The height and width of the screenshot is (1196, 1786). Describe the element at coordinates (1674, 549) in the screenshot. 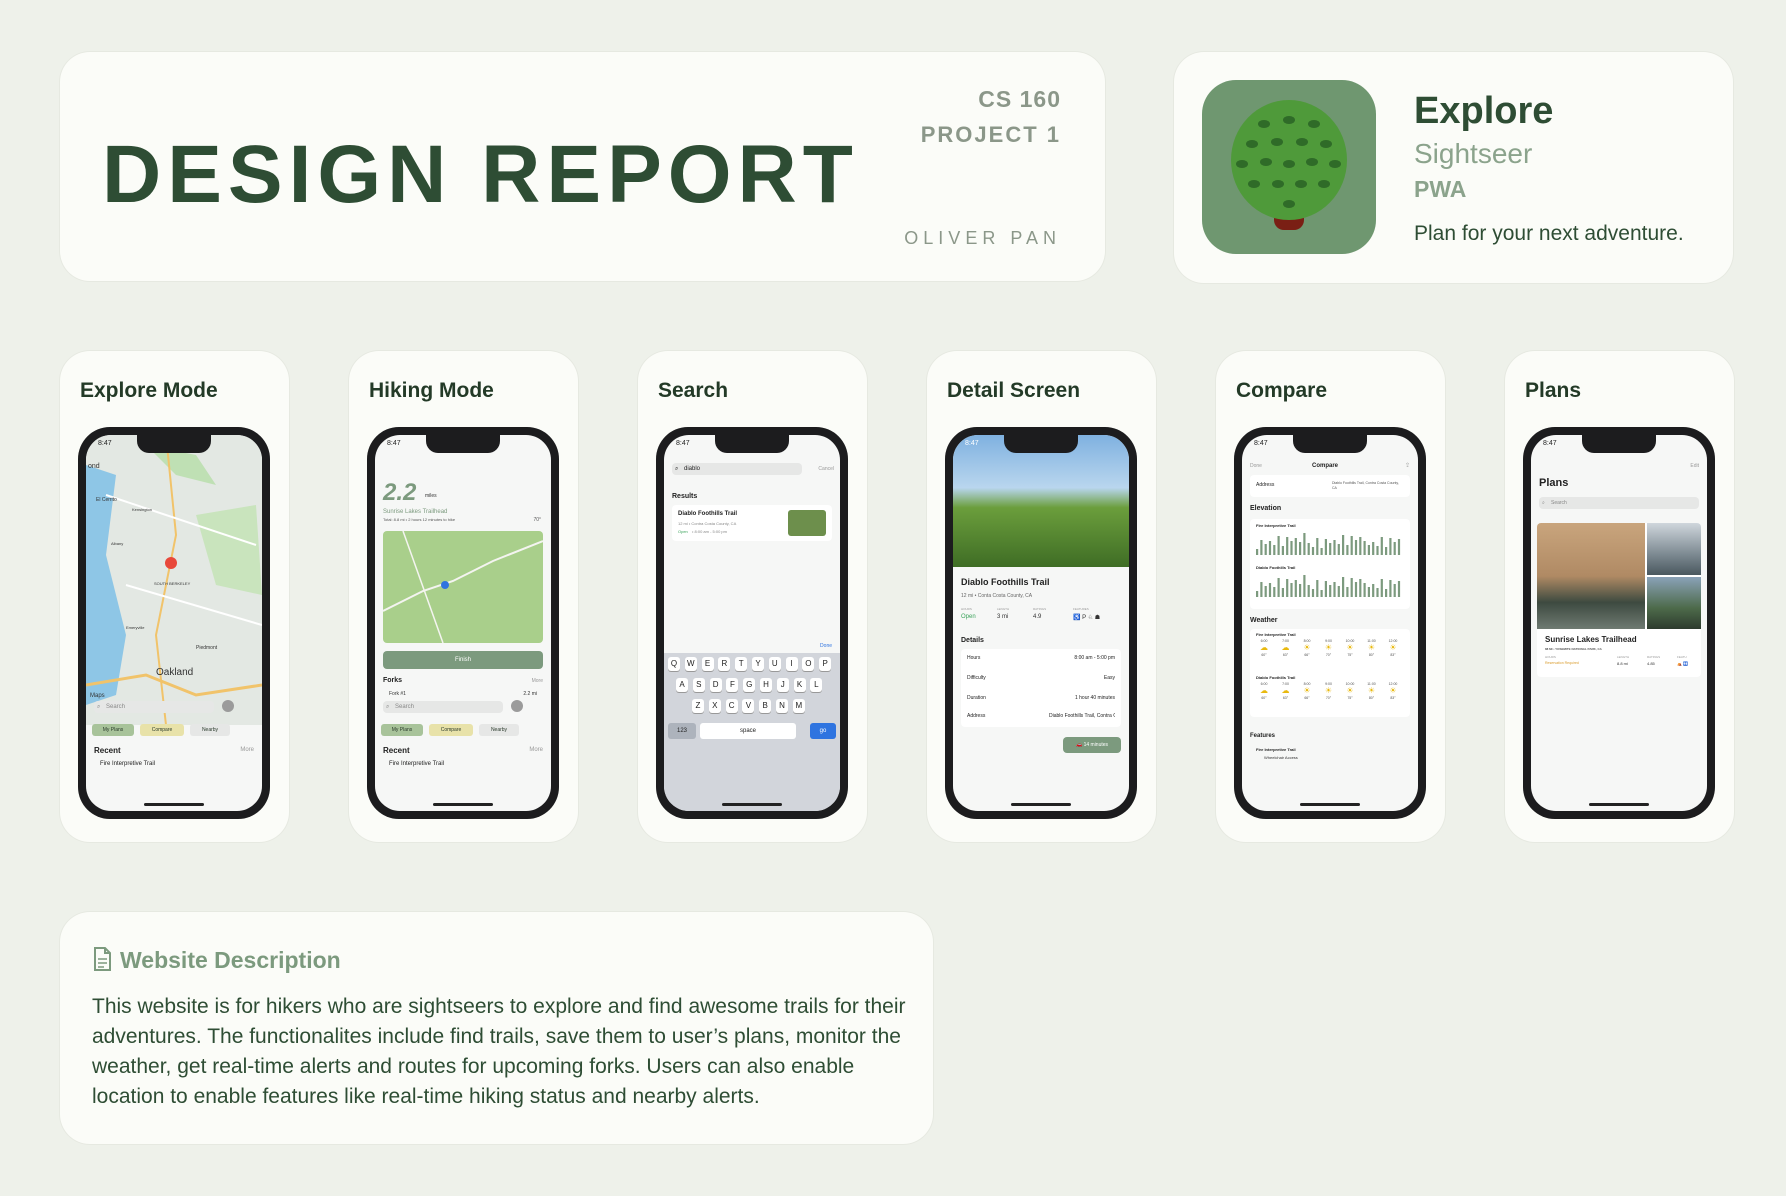

I see `plan-photo-top` at that location.